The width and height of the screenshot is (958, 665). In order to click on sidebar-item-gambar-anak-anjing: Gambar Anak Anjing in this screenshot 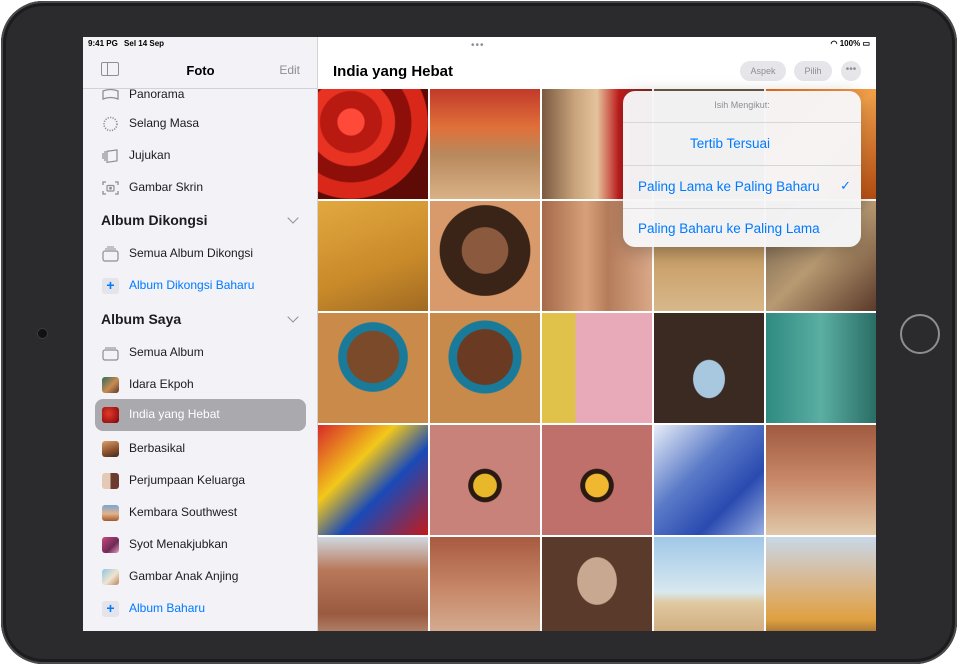, I will do `click(200, 577)`.